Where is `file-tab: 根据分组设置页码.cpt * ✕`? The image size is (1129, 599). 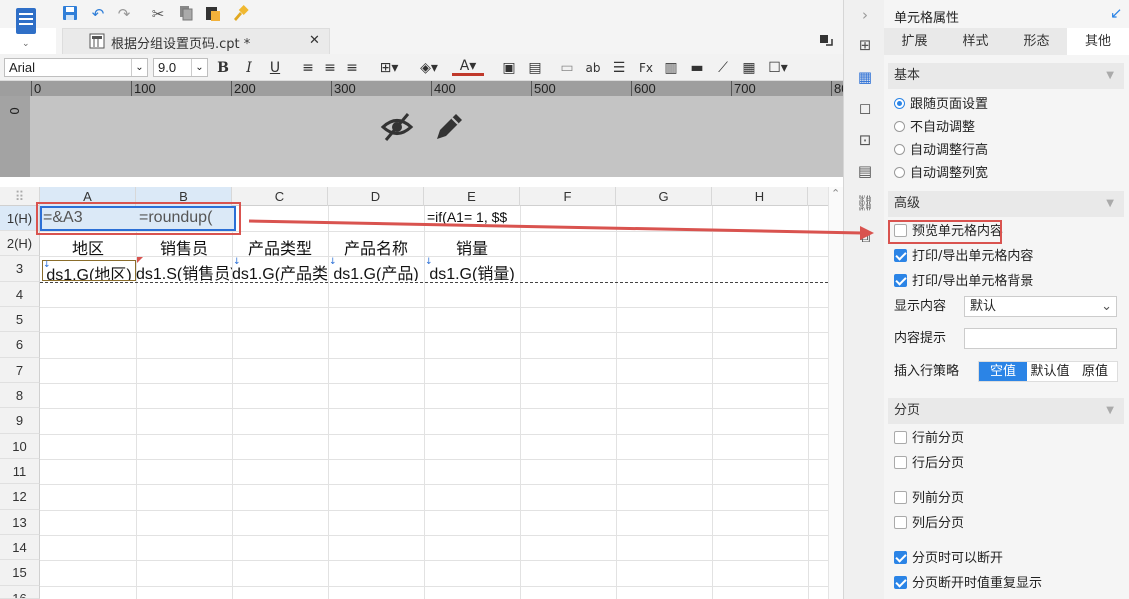 file-tab: 根据分组设置页码.cpt * ✕ is located at coordinates (196, 41).